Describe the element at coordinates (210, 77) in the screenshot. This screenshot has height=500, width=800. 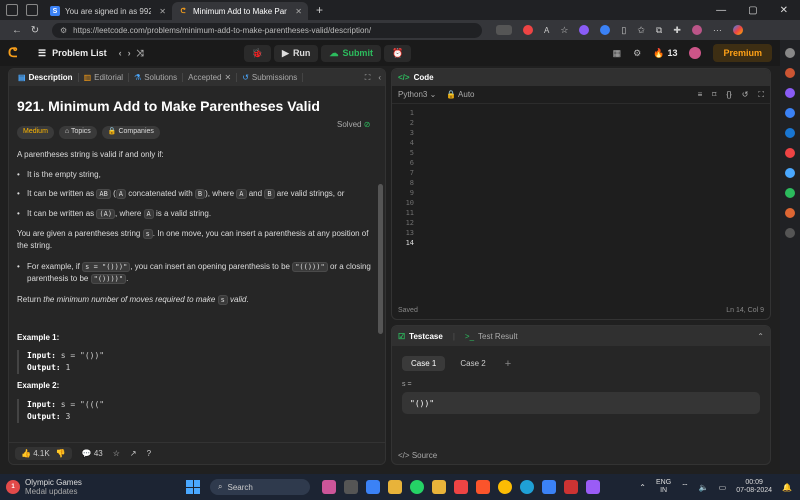
I see `tab-accepted: Accepted ✕` at that location.